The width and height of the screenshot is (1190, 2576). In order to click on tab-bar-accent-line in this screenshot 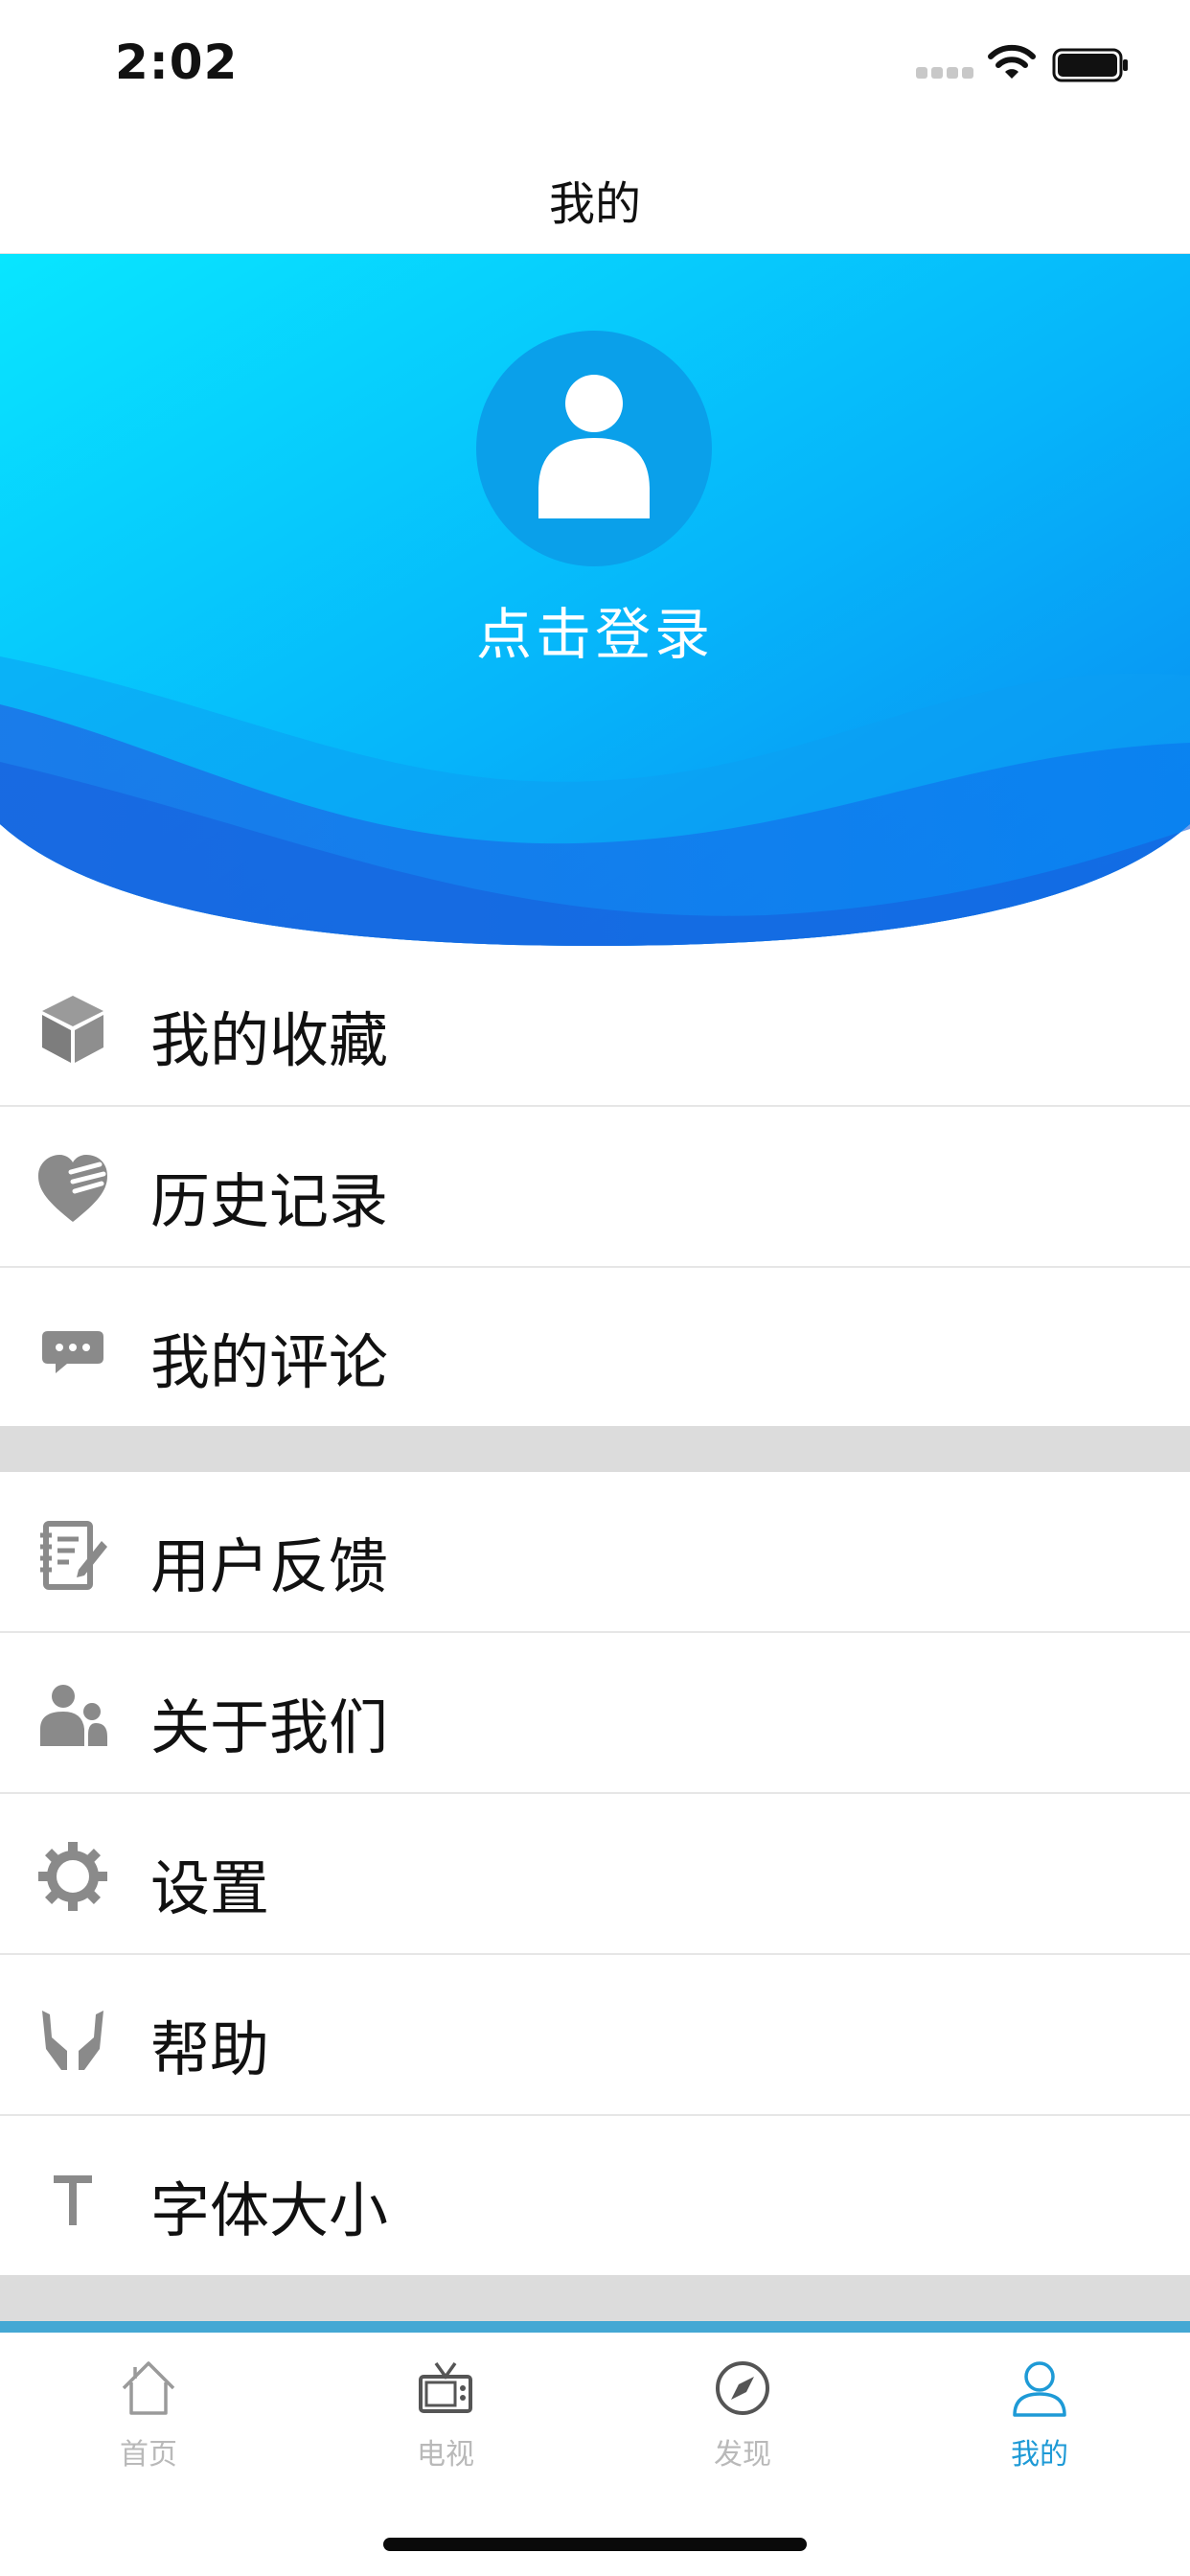, I will do `click(595, 2327)`.